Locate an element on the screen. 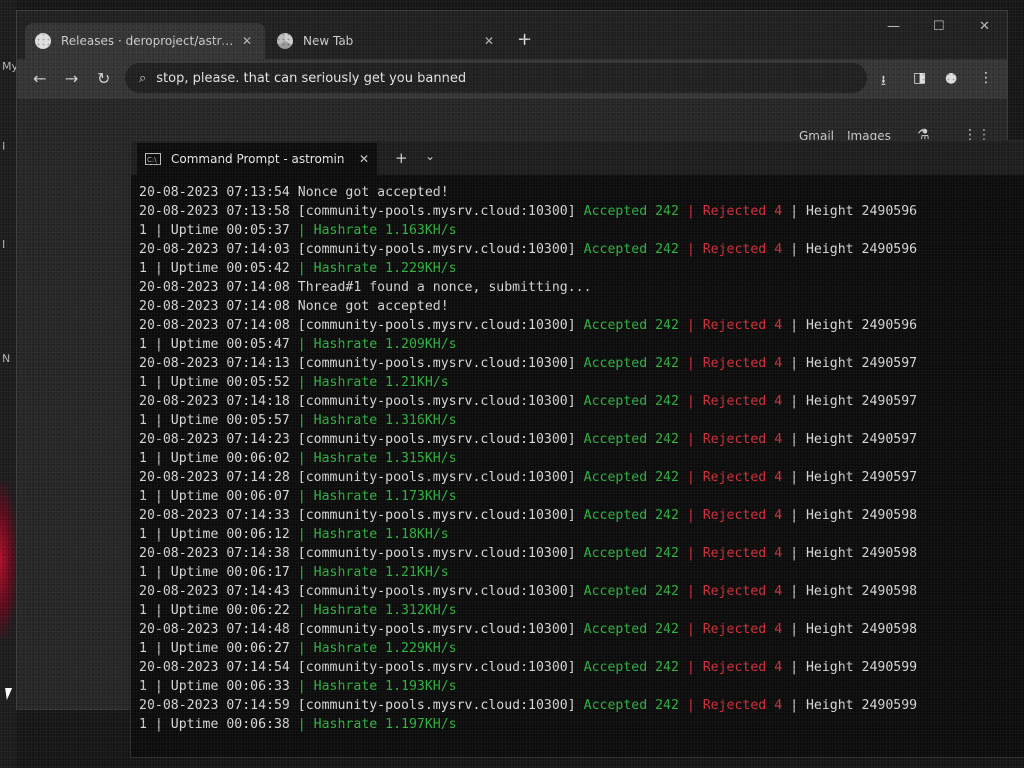  log-text: 1 | Uptime 00:05:52 is located at coordinates (218, 382).